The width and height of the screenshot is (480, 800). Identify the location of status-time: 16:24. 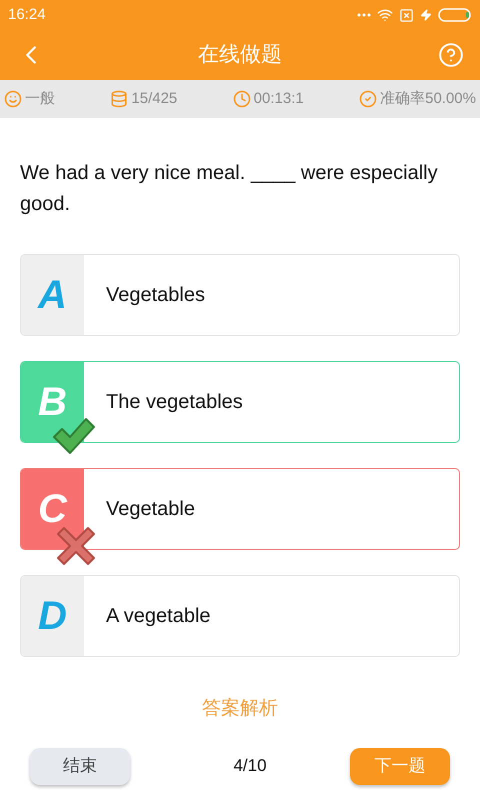
(27, 14).